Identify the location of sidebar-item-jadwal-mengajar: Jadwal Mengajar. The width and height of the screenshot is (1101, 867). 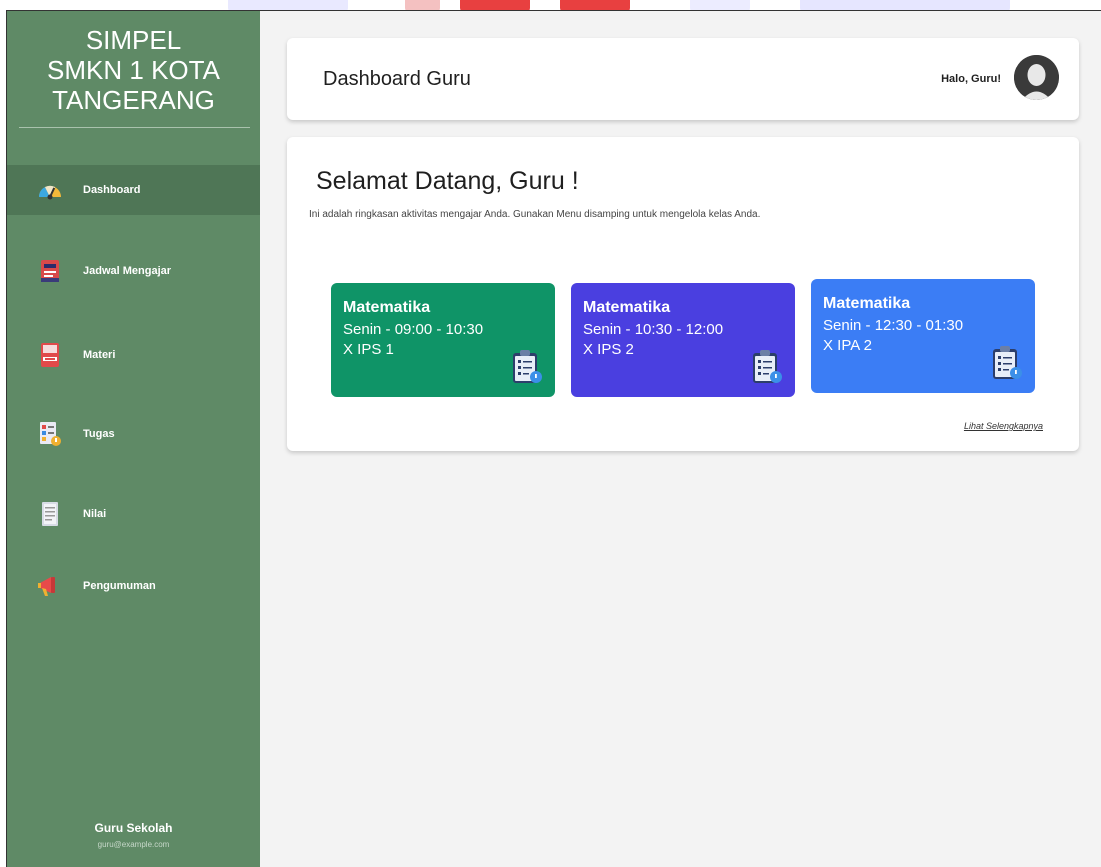
(133, 271).